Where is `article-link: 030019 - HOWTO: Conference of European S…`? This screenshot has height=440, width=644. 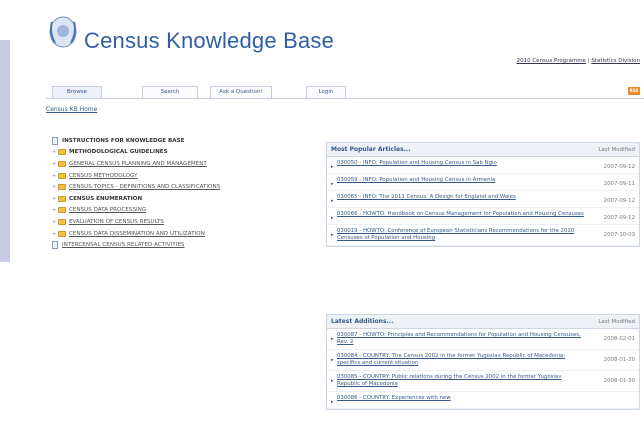
article-link: 030019 - HOWTO: Conference of European S… is located at coordinates (464, 235).